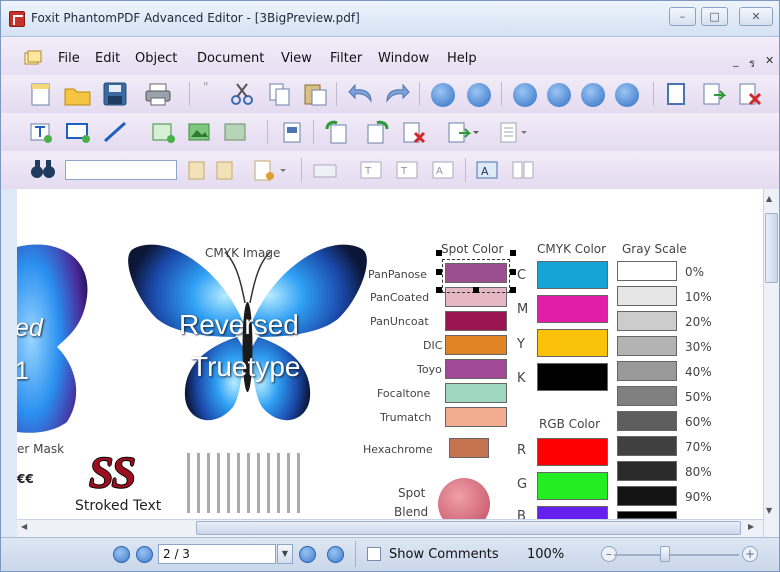  I want to click on spot-swatch-panuncoat, so click(476, 321).